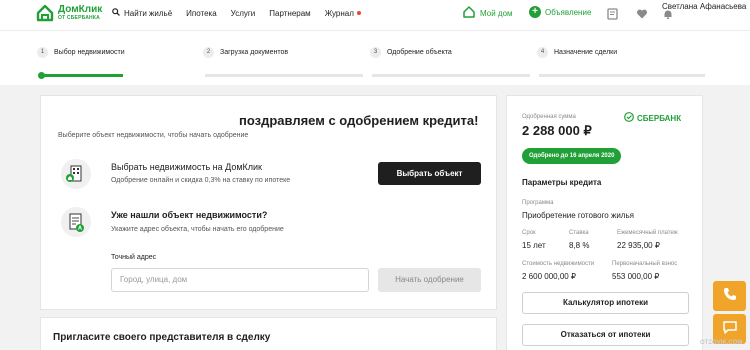  What do you see at coordinates (542, 52) in the screenshot?
I see `step-number: 4` at bounding box center [542, 52].